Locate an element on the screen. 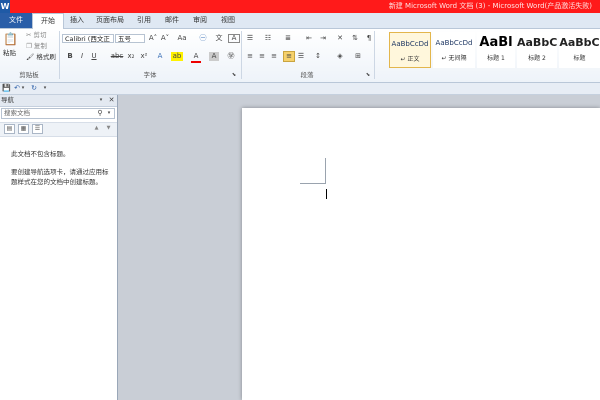  nav-view-tabs: ▤ ▦ ☰ ▲ ▼ is located at coordinates (58, 129).